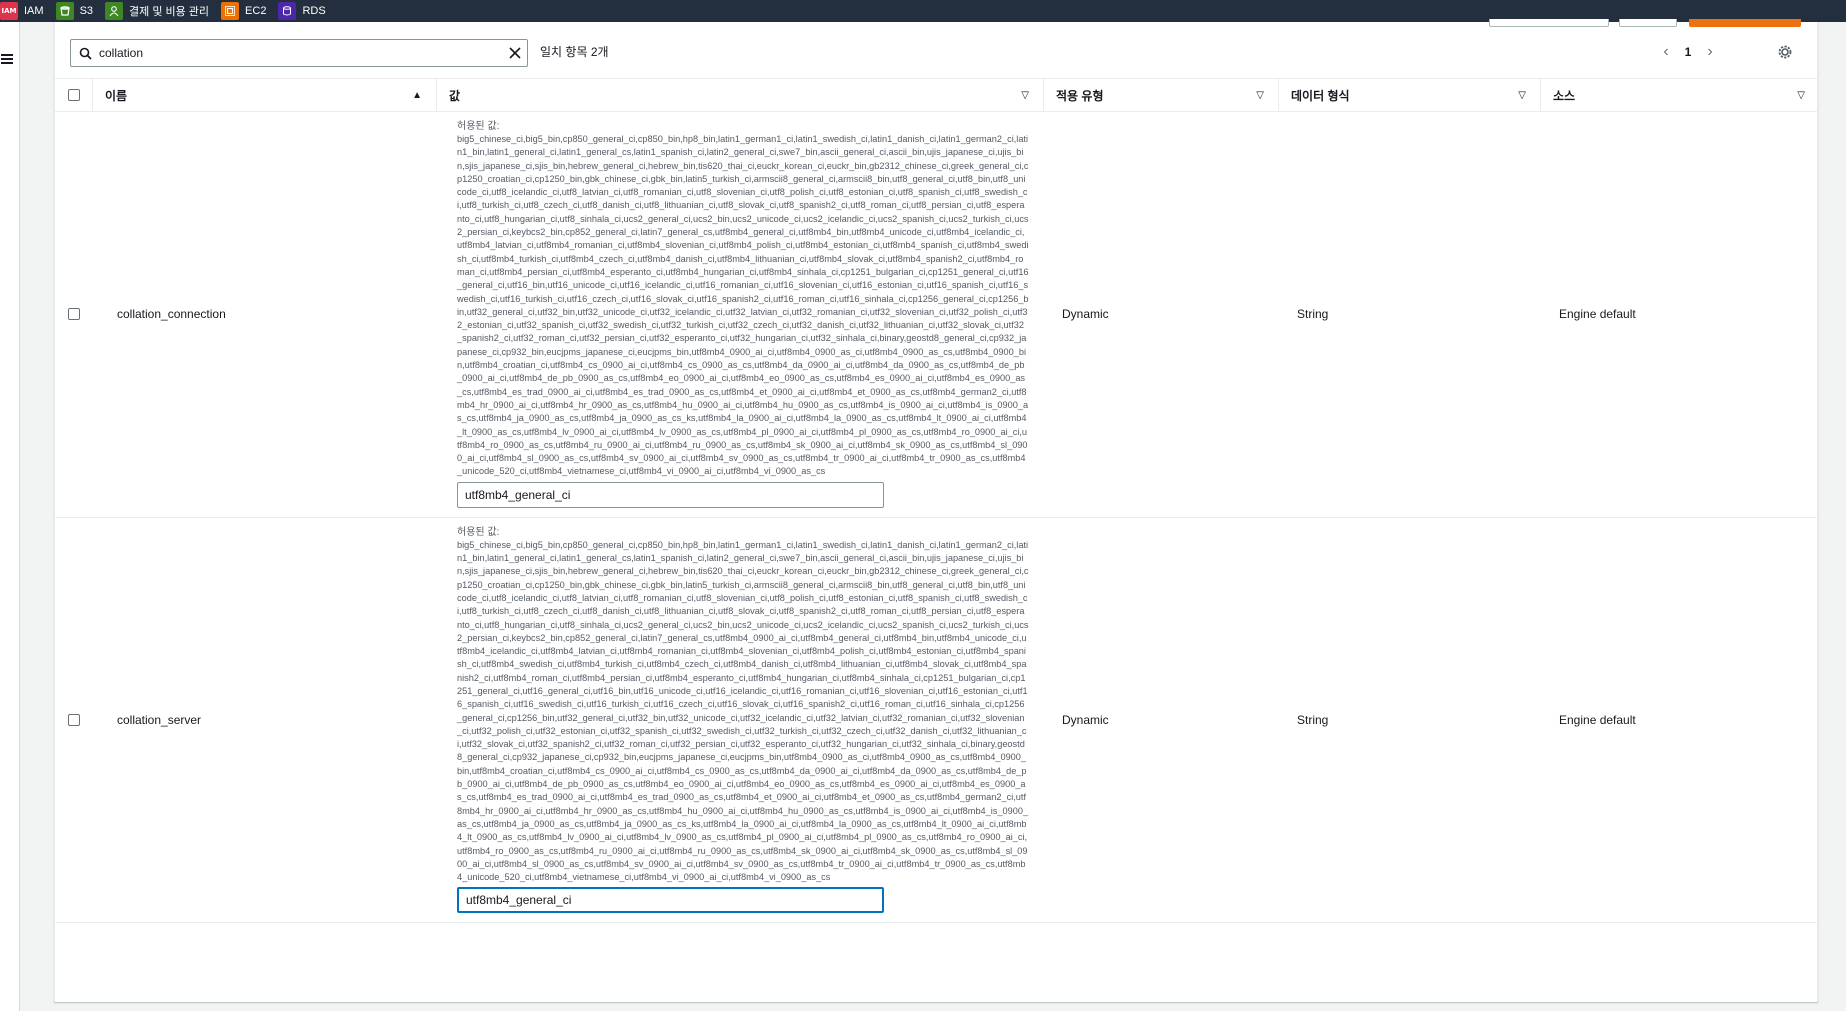  I want to click on search-input, so click(301, 53).